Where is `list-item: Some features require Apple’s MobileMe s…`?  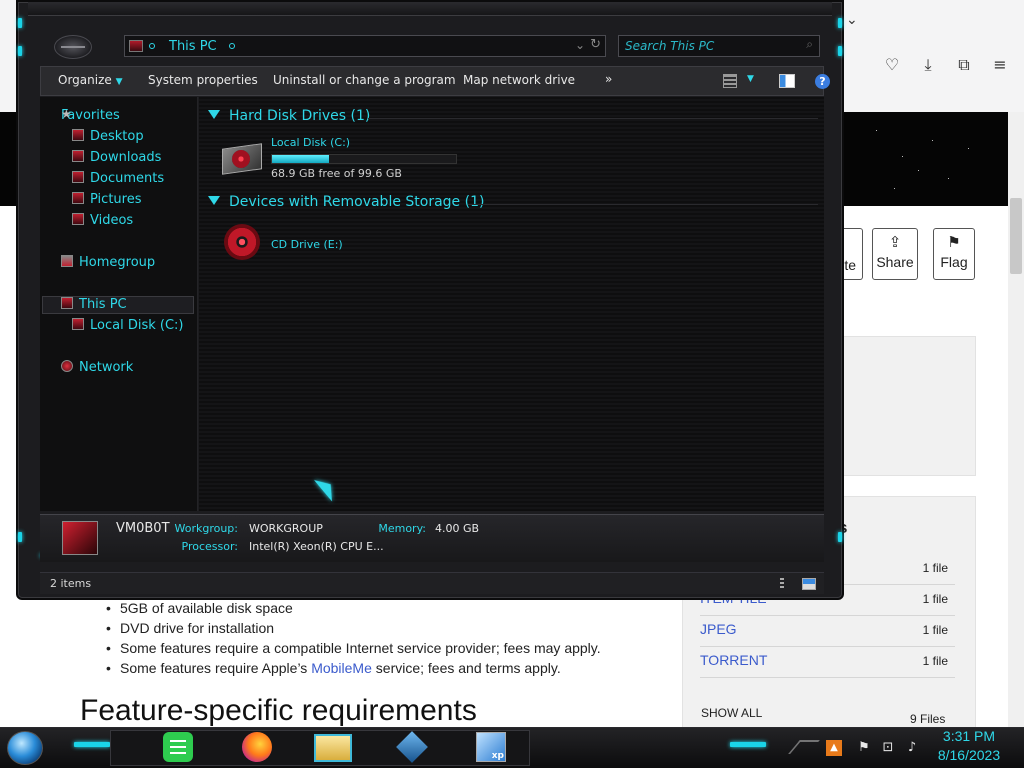
list-item: Some features require Apple’s MobileMe s… is located at coordinates (353, 668).